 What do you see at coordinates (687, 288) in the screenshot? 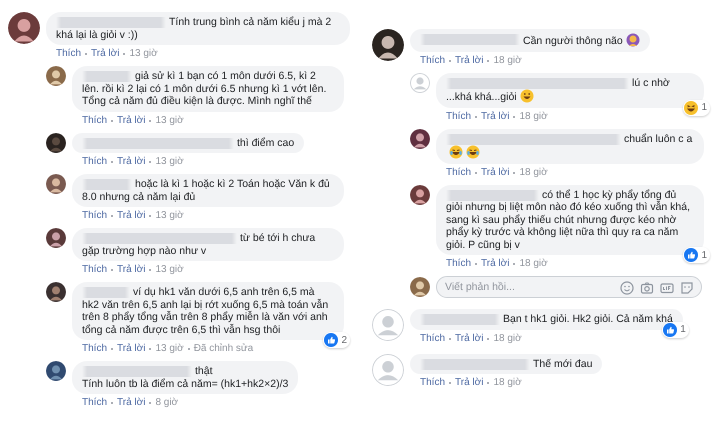
I see `sticker-icon` at bounding box center [687, 288].